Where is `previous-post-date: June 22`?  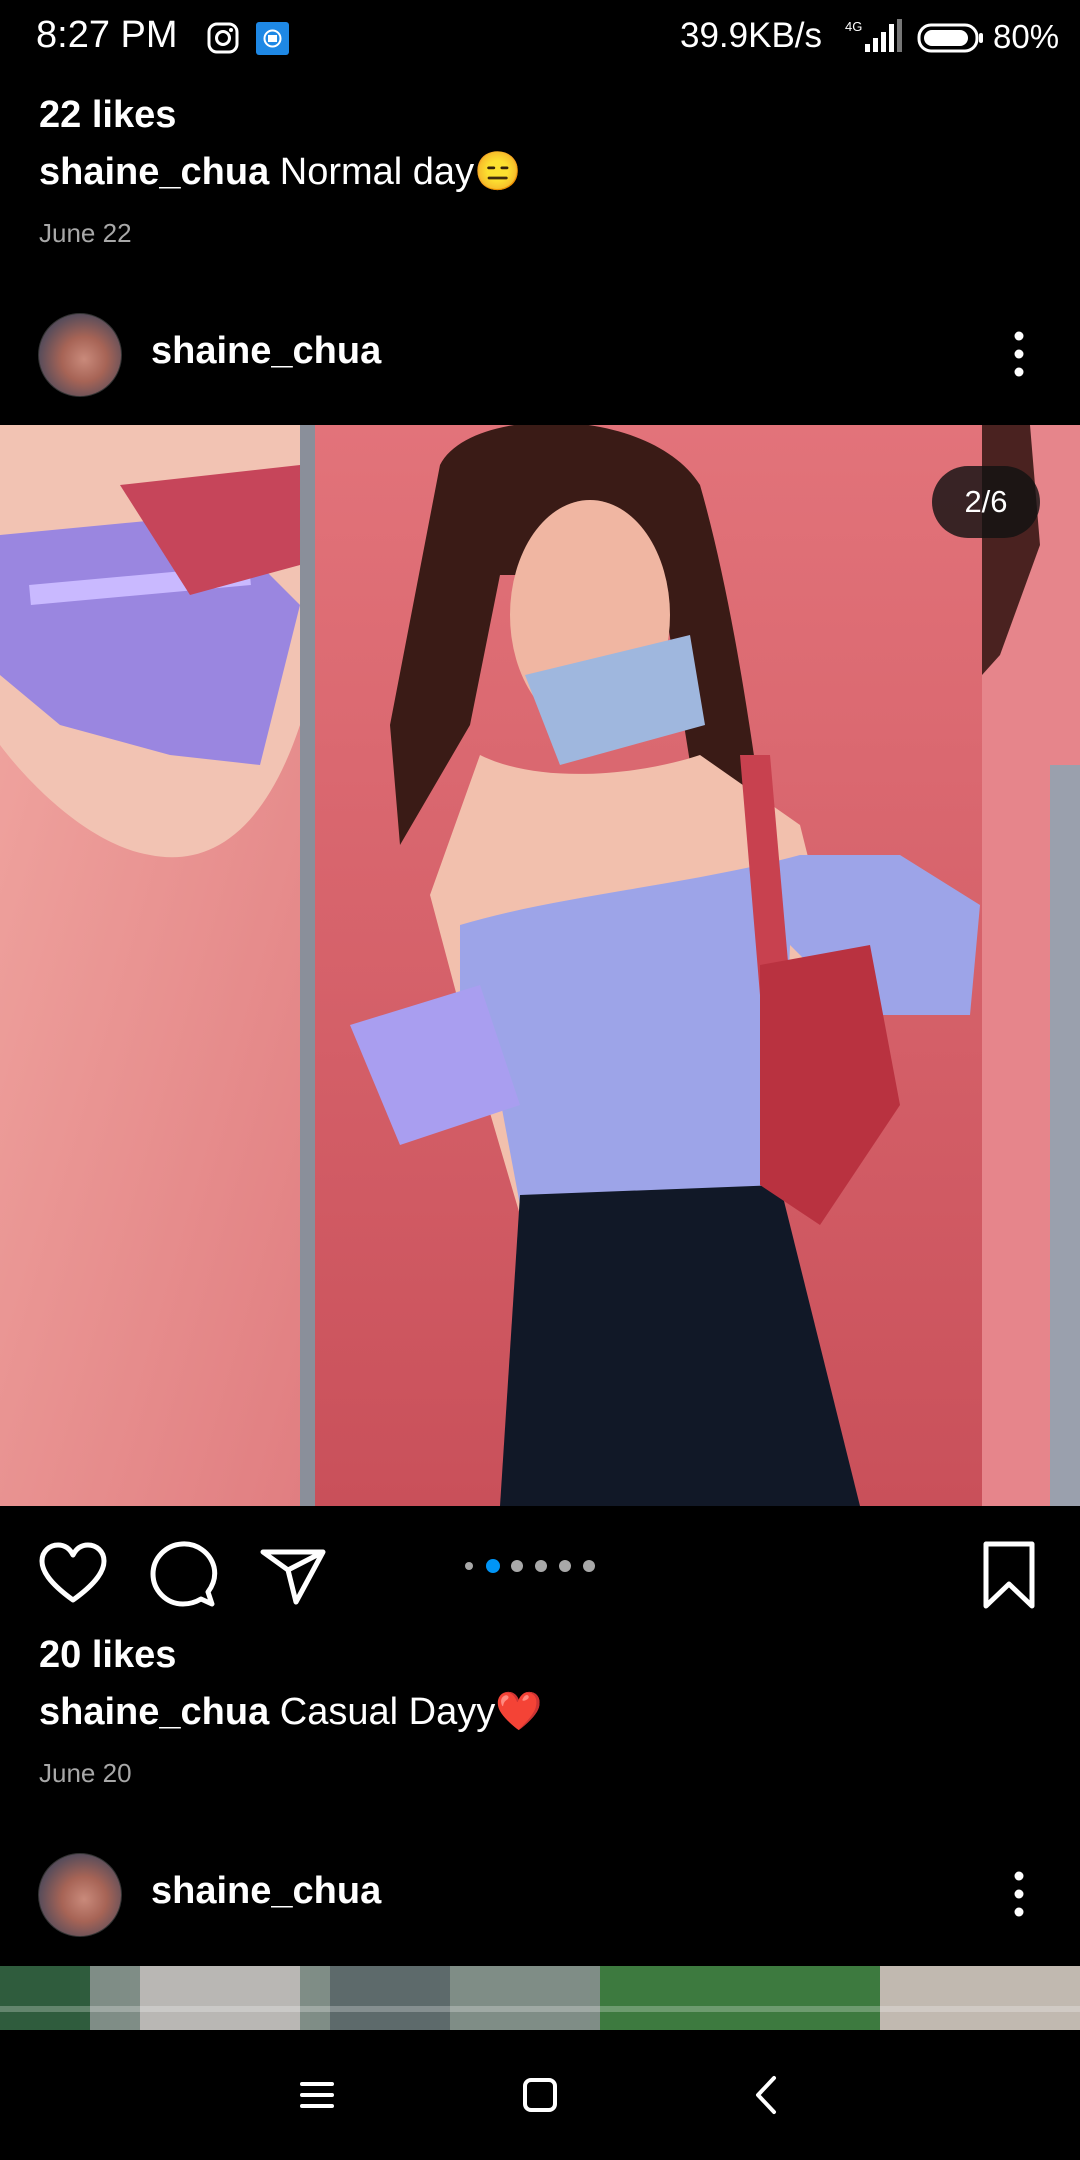
previous-post-date: June 22 is located at coordinates (85, 233).